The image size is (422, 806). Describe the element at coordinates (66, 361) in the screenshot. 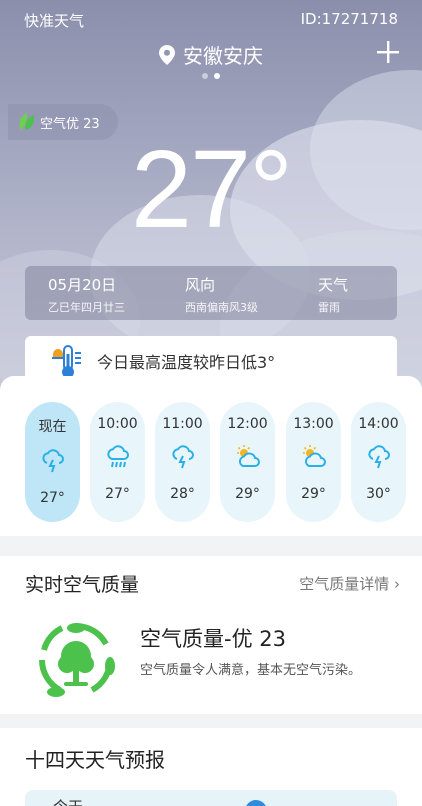

I see `thermometer-alarm-icon` at that location.